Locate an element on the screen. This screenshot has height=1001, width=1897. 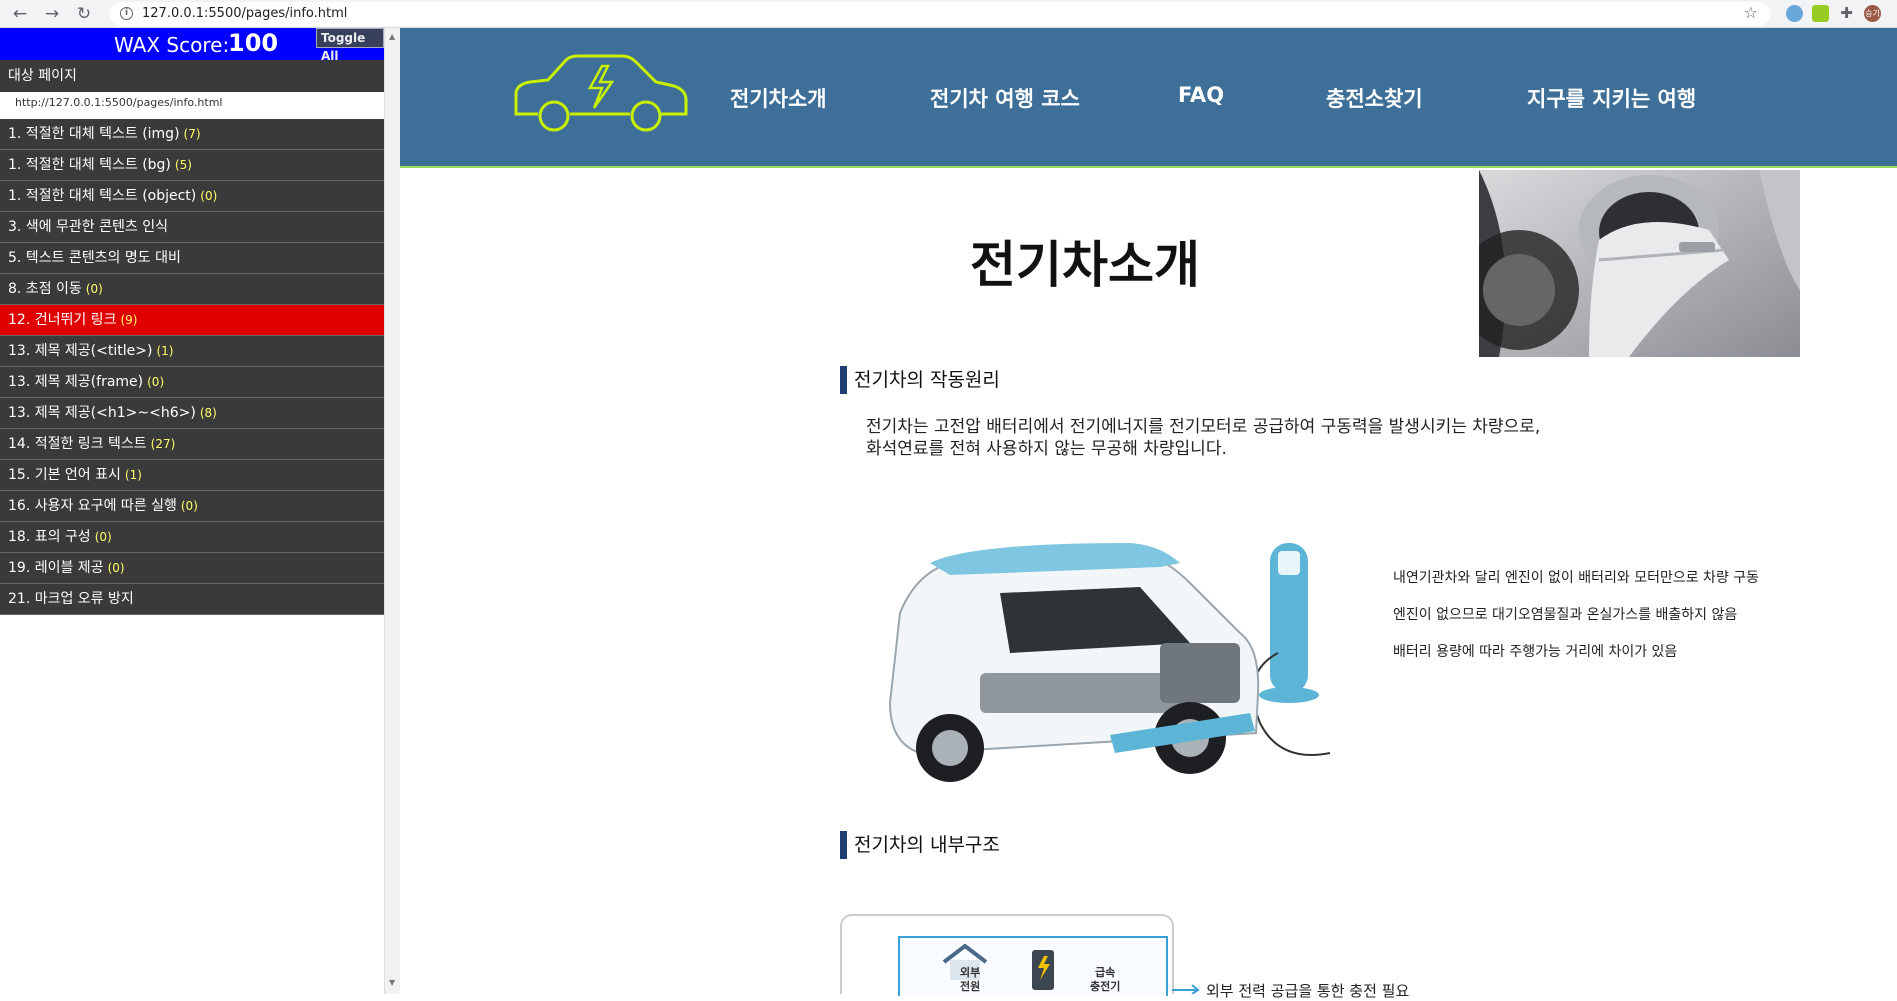
back-icon: ← is located at coordinates (20, 14).